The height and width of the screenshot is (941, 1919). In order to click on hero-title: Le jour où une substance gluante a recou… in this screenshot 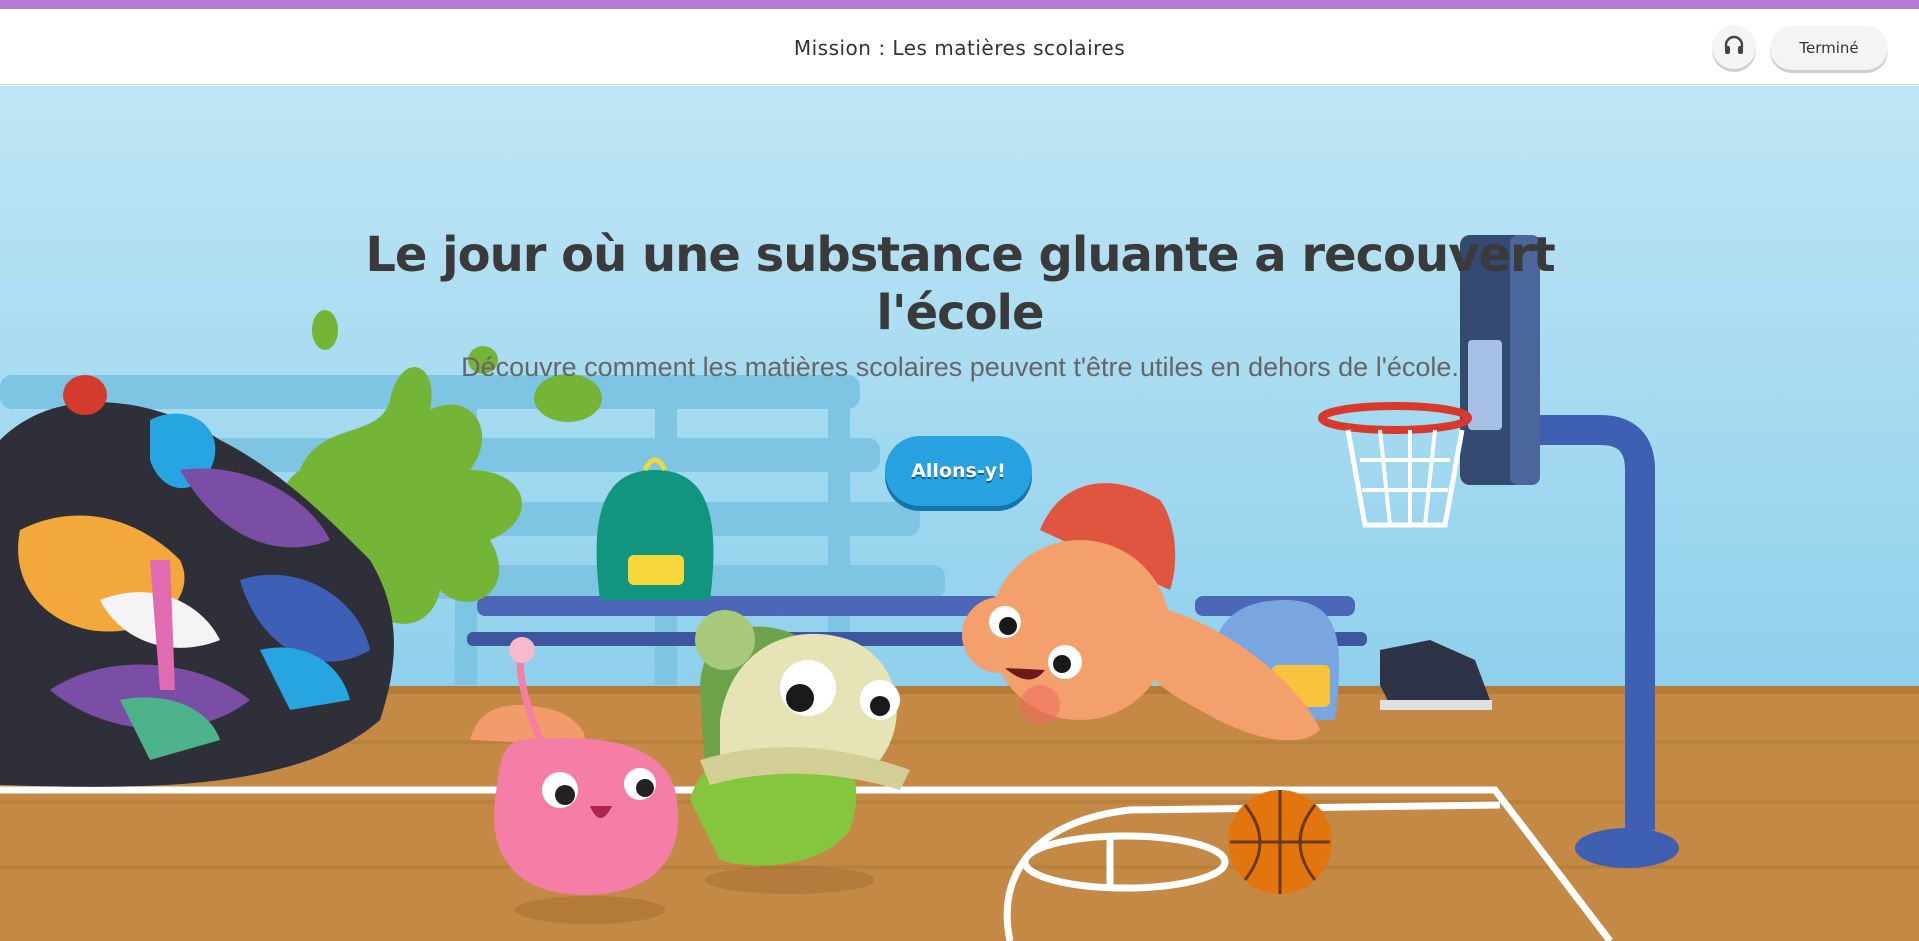, I will do `click(960, 284)`.